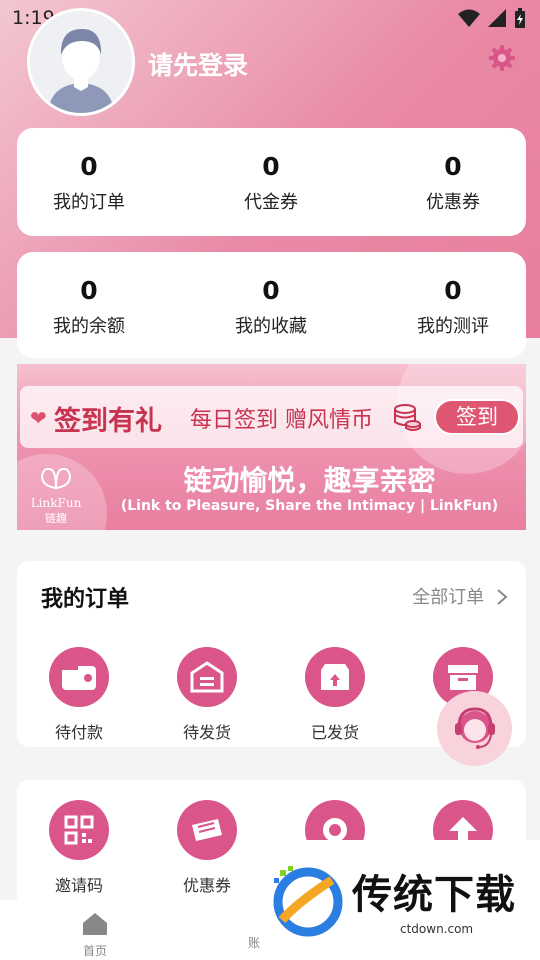 The height and width of the screenshot is (960, 540). I want to click on warehouse-icon, so click(207, 677).